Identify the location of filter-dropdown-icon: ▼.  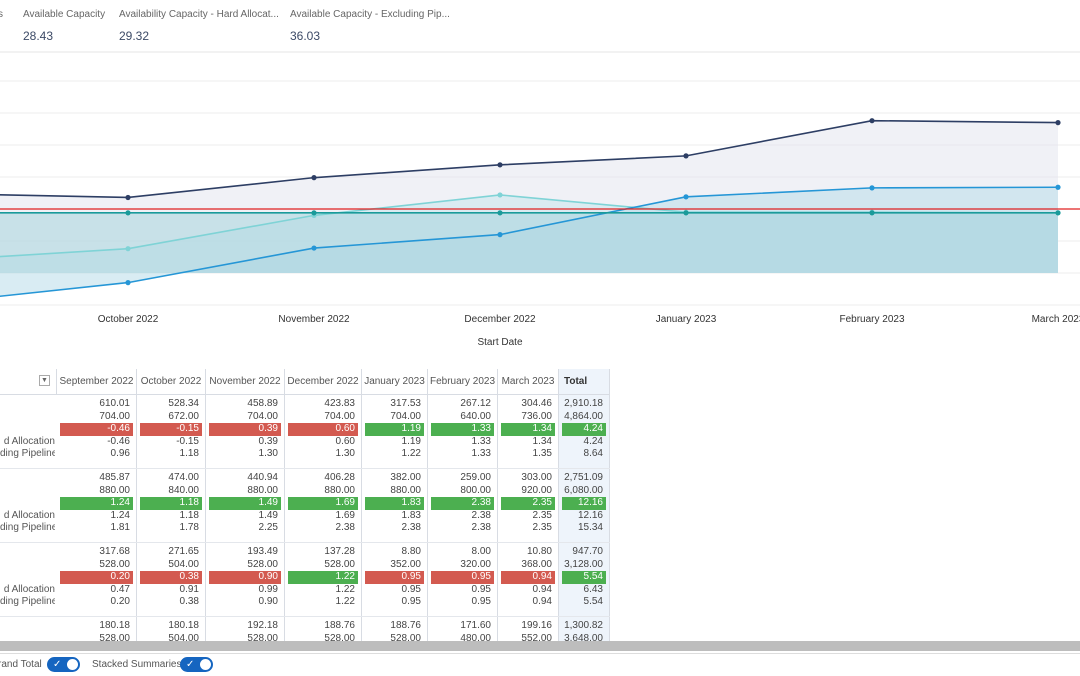
(44, 380).